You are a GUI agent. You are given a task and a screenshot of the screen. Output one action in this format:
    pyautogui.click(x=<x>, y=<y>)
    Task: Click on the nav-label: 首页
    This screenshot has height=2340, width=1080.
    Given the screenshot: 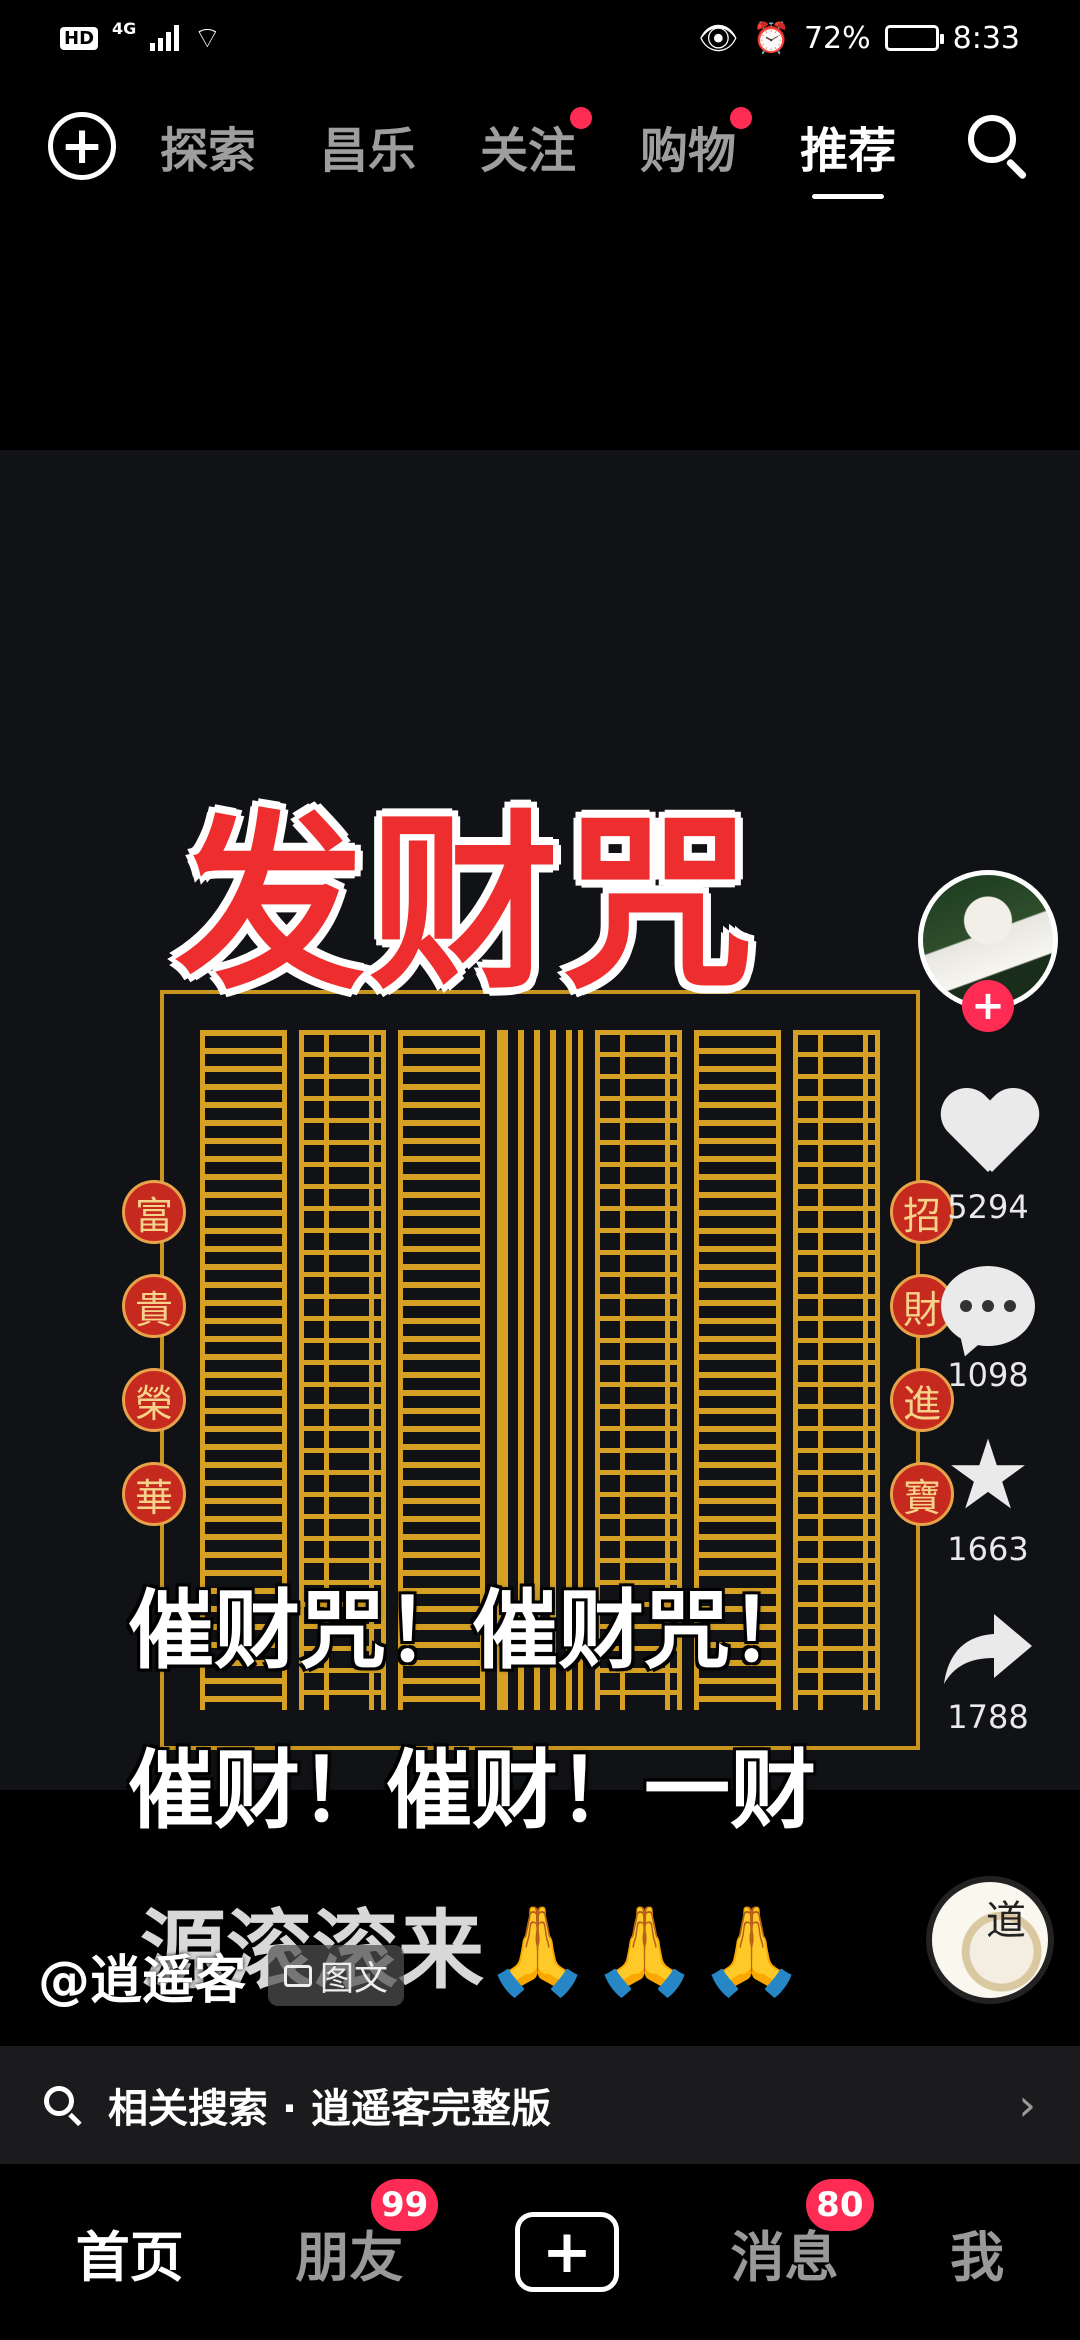 What is the action you would take?
    pyautogui.click(x=129, y=2257)
    